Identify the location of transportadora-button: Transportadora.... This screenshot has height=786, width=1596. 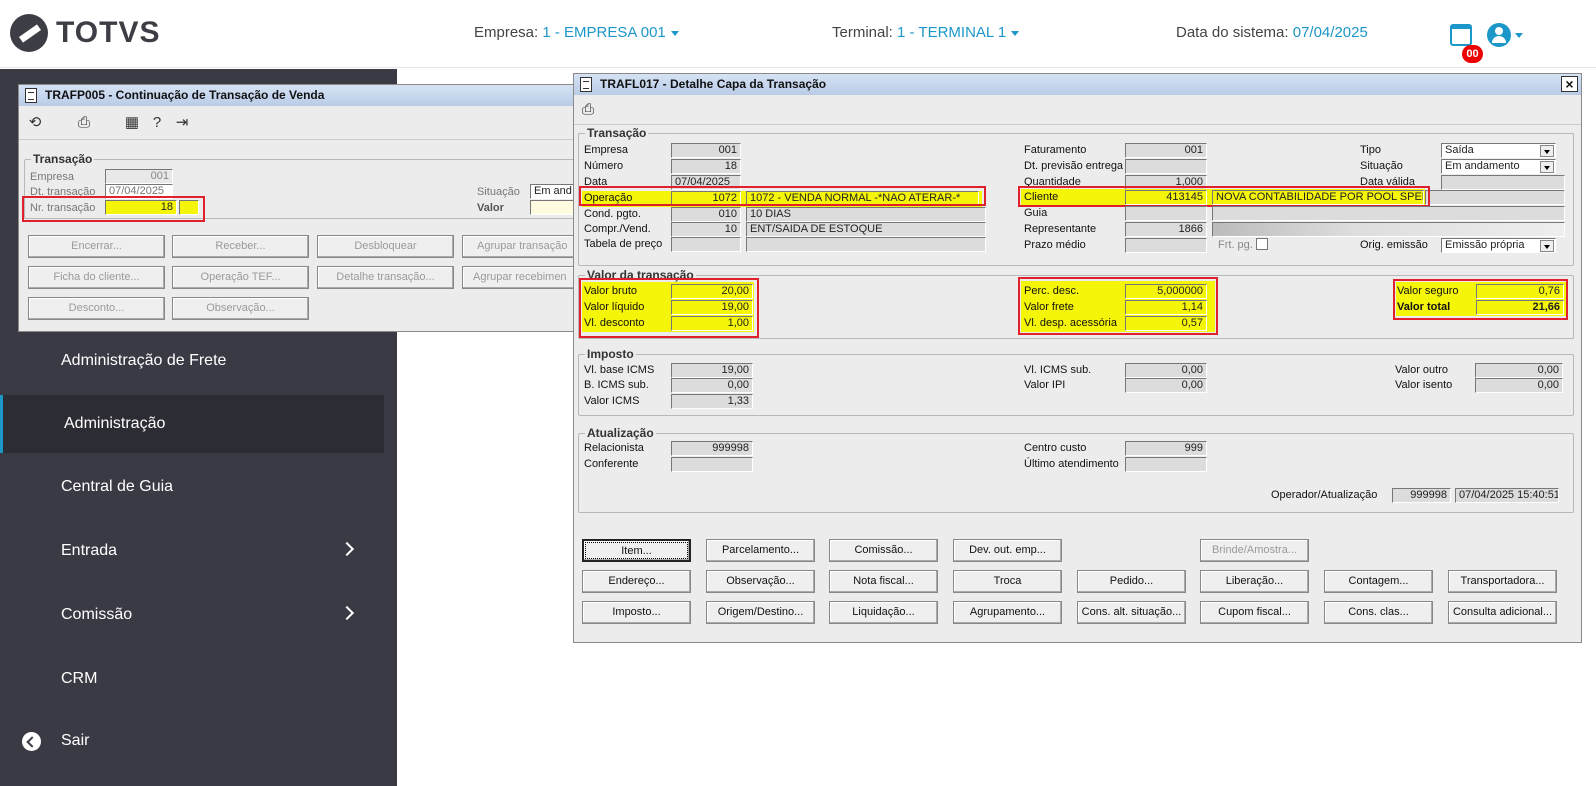
(1502, 581).